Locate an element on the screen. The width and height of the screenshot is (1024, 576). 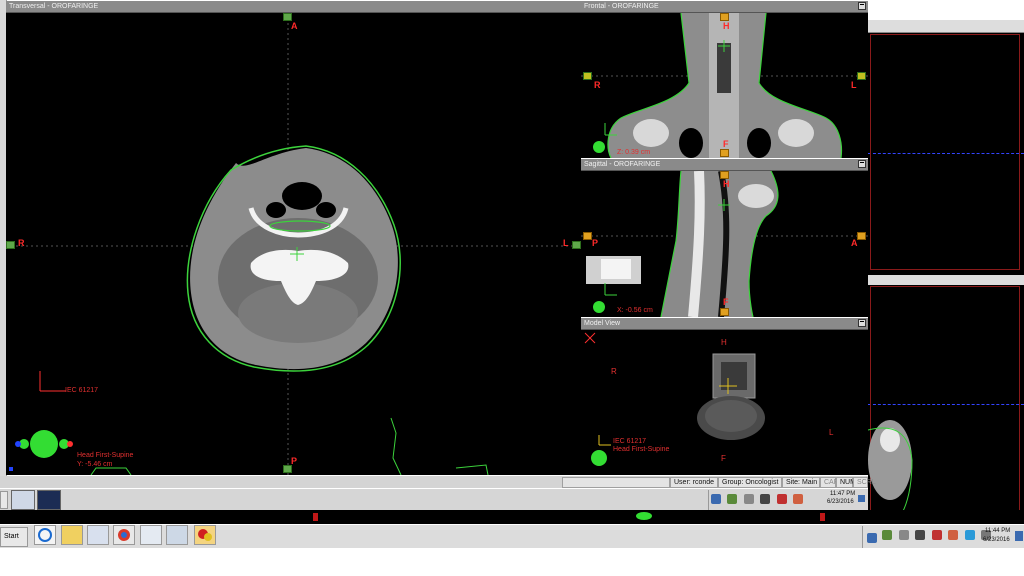
remote-desktop-strip is located at coordinates (512, 517).